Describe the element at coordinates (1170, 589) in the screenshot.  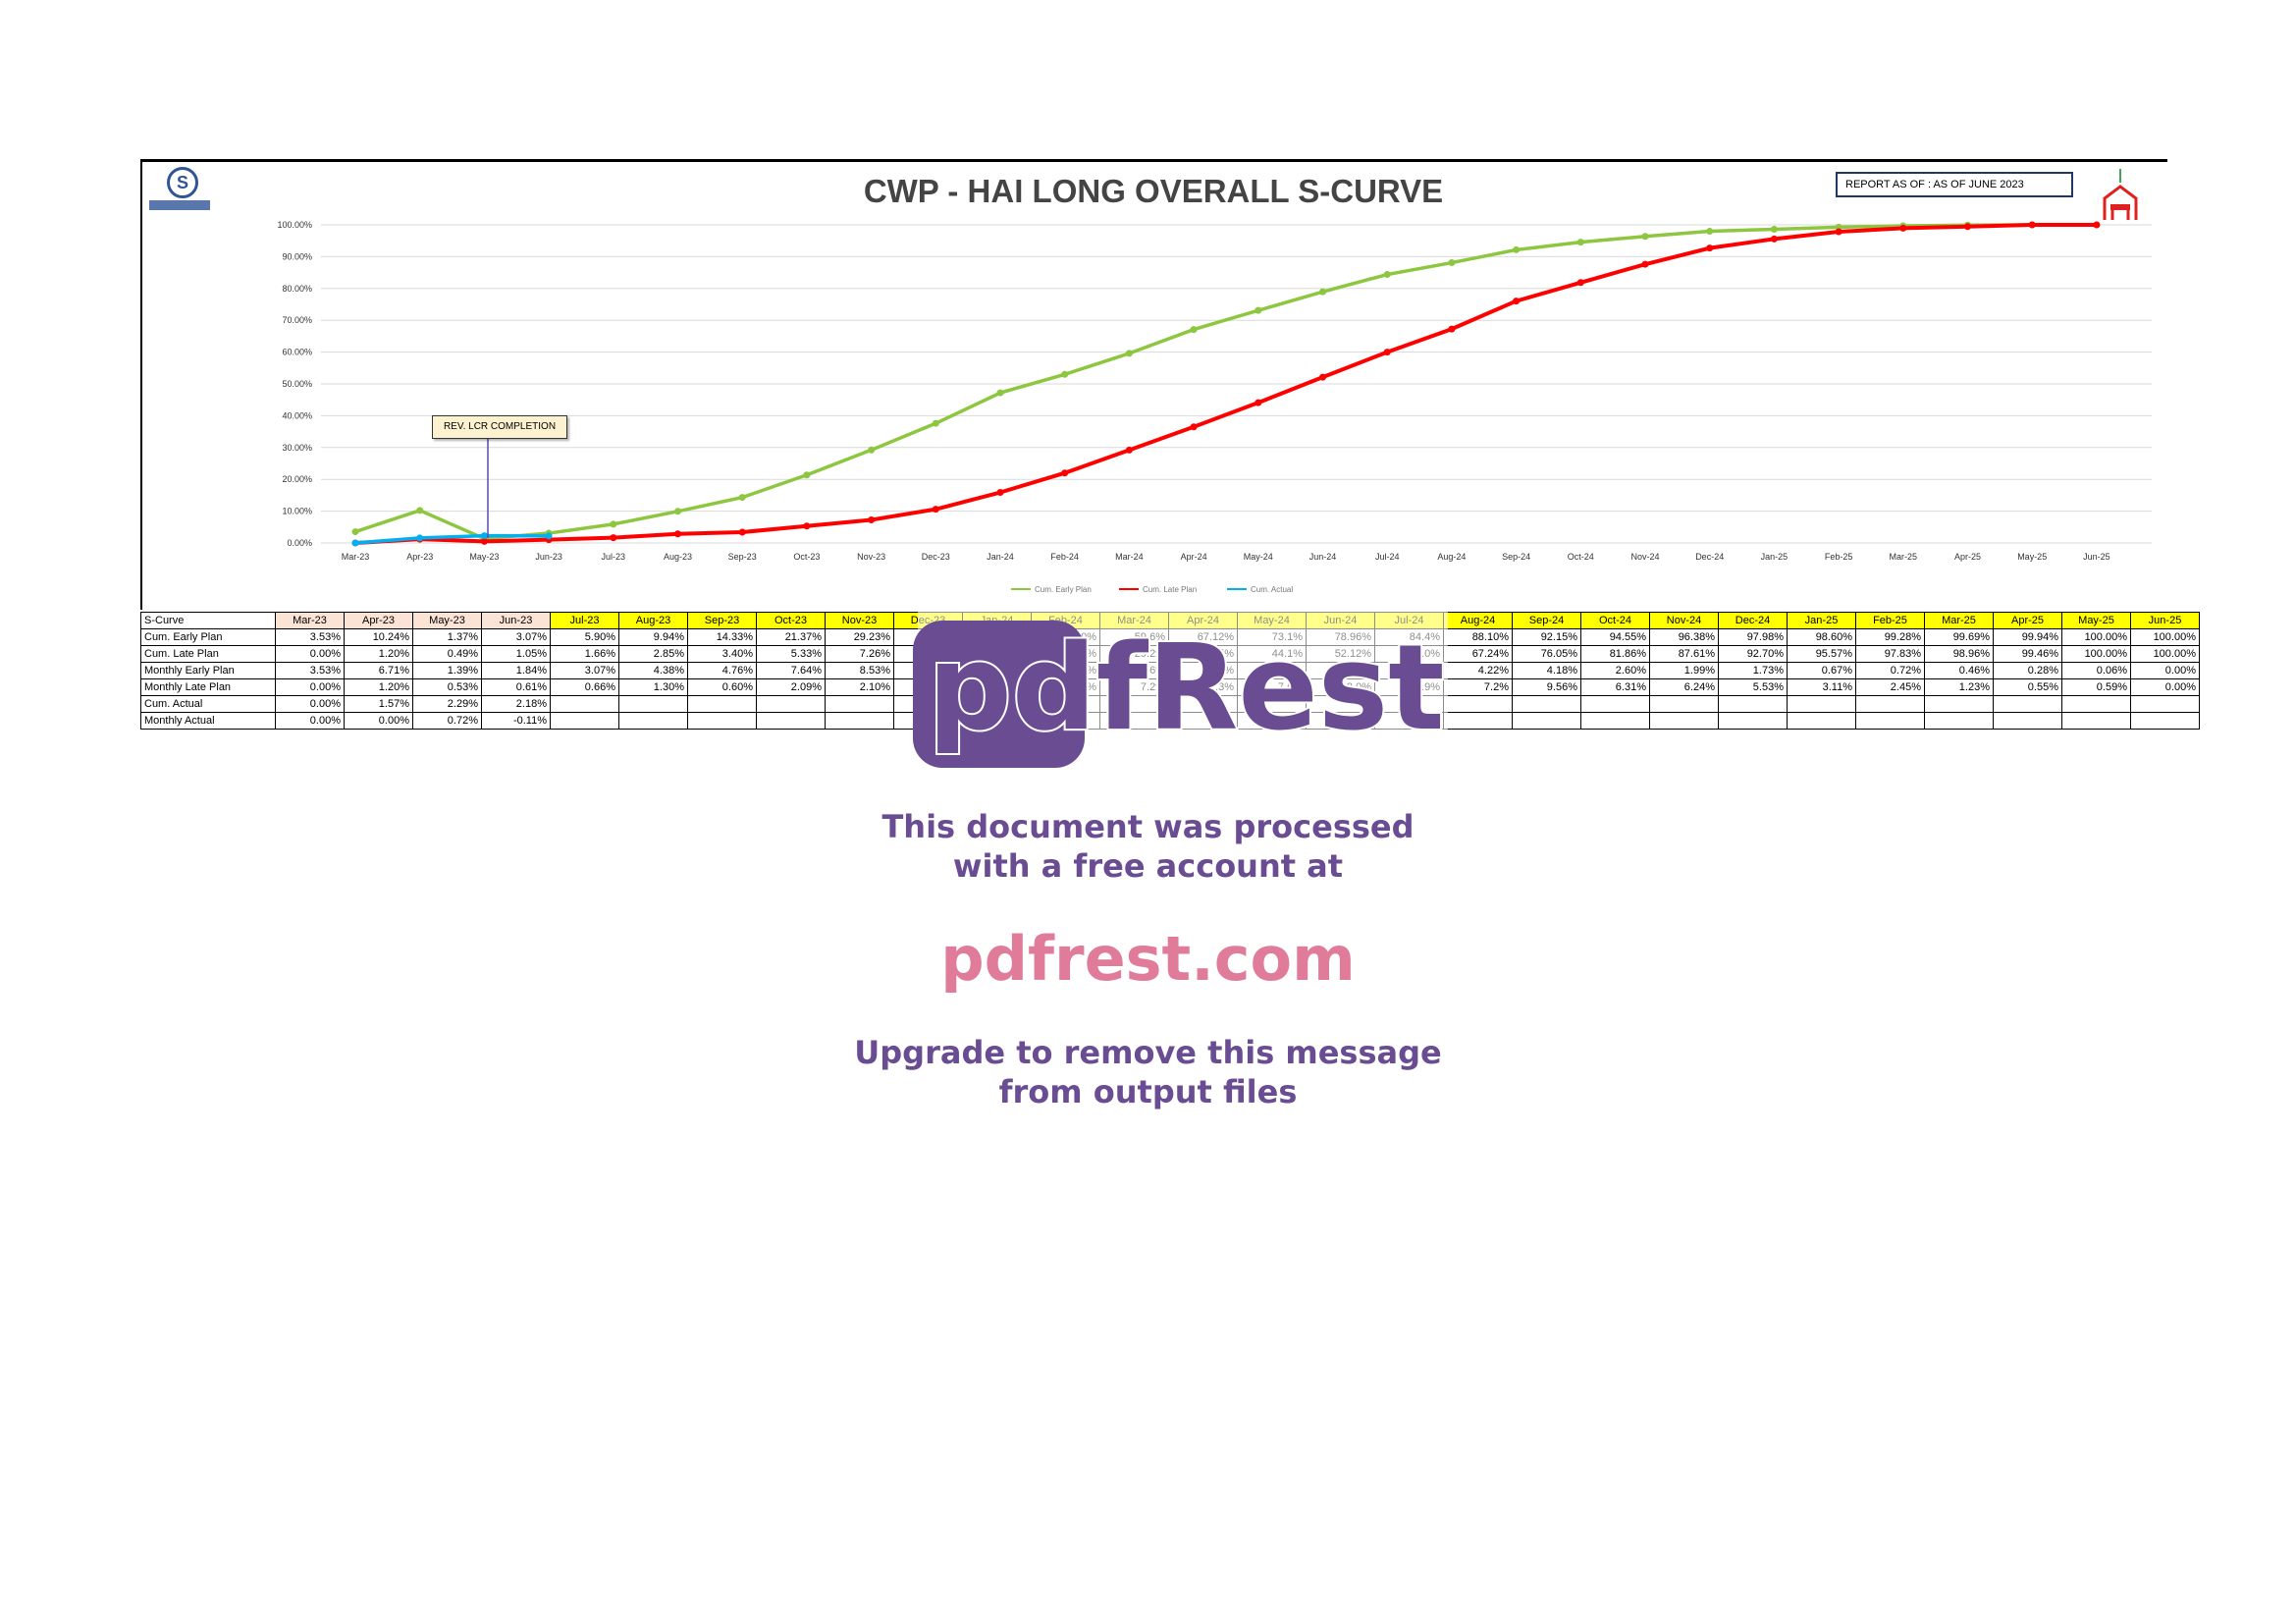
I see `legend-label: Cum. Late Plan` at that location.